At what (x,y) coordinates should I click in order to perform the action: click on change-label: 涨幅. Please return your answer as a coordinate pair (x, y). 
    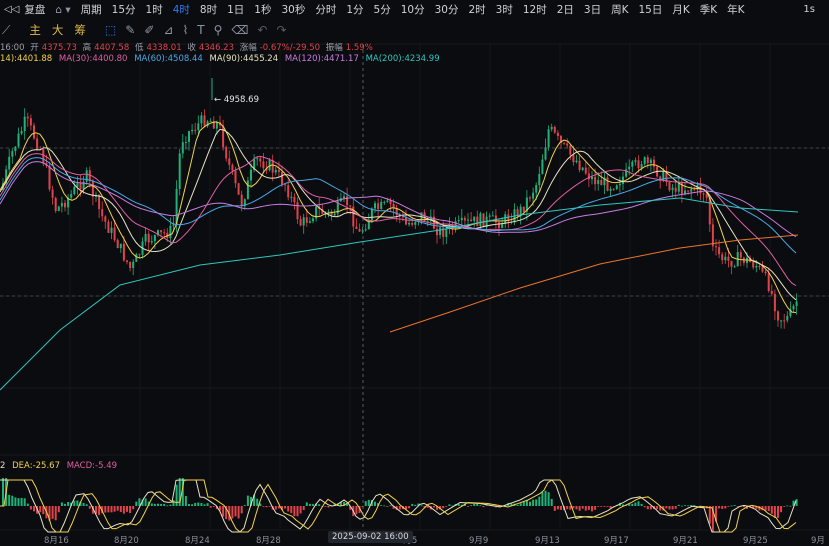
    Looking at the image, I should click on (248, 48).